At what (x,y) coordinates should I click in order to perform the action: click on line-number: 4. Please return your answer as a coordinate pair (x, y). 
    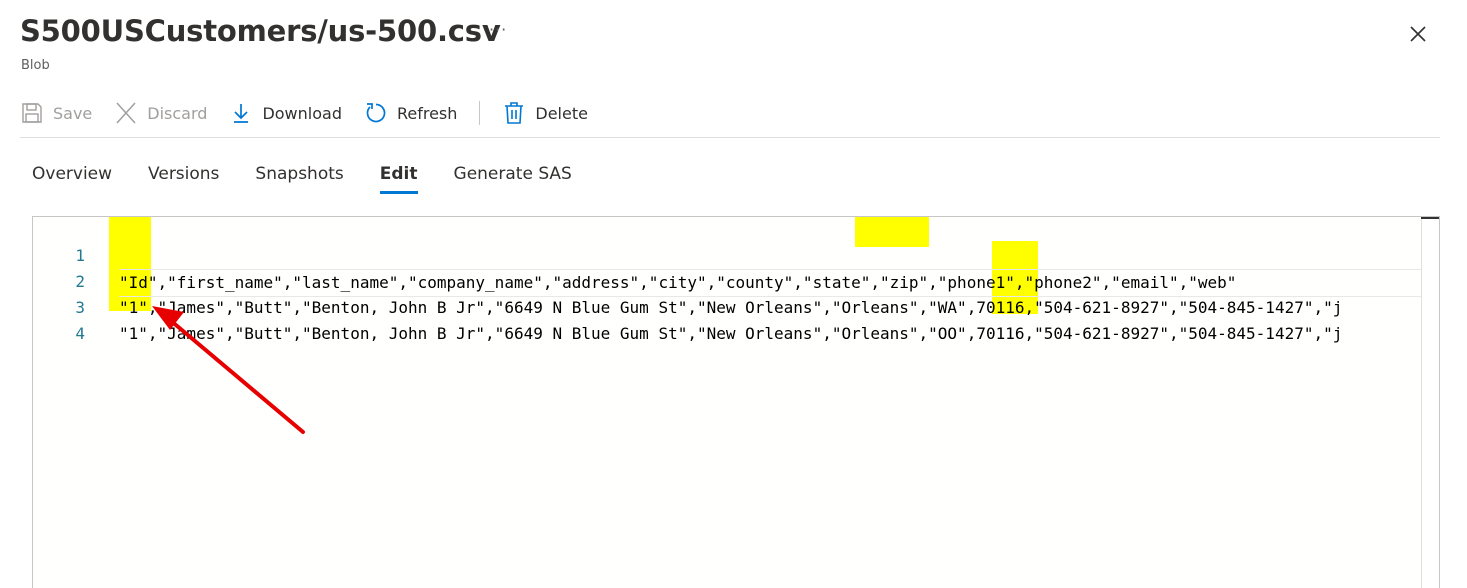
    Looking at the image, I should click on (80, 333).